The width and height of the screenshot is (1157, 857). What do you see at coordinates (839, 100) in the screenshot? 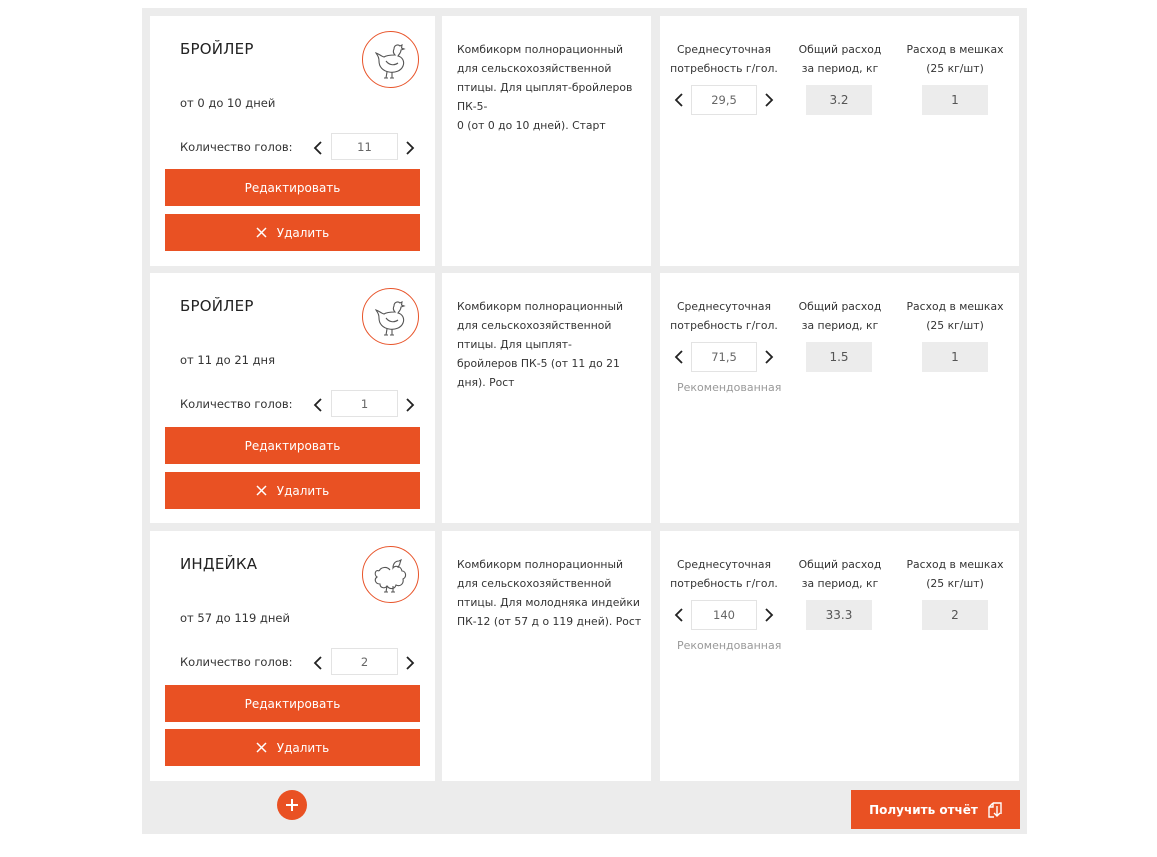
I see `total-consumption-value: 3.2` at bounding box center [839, 100].